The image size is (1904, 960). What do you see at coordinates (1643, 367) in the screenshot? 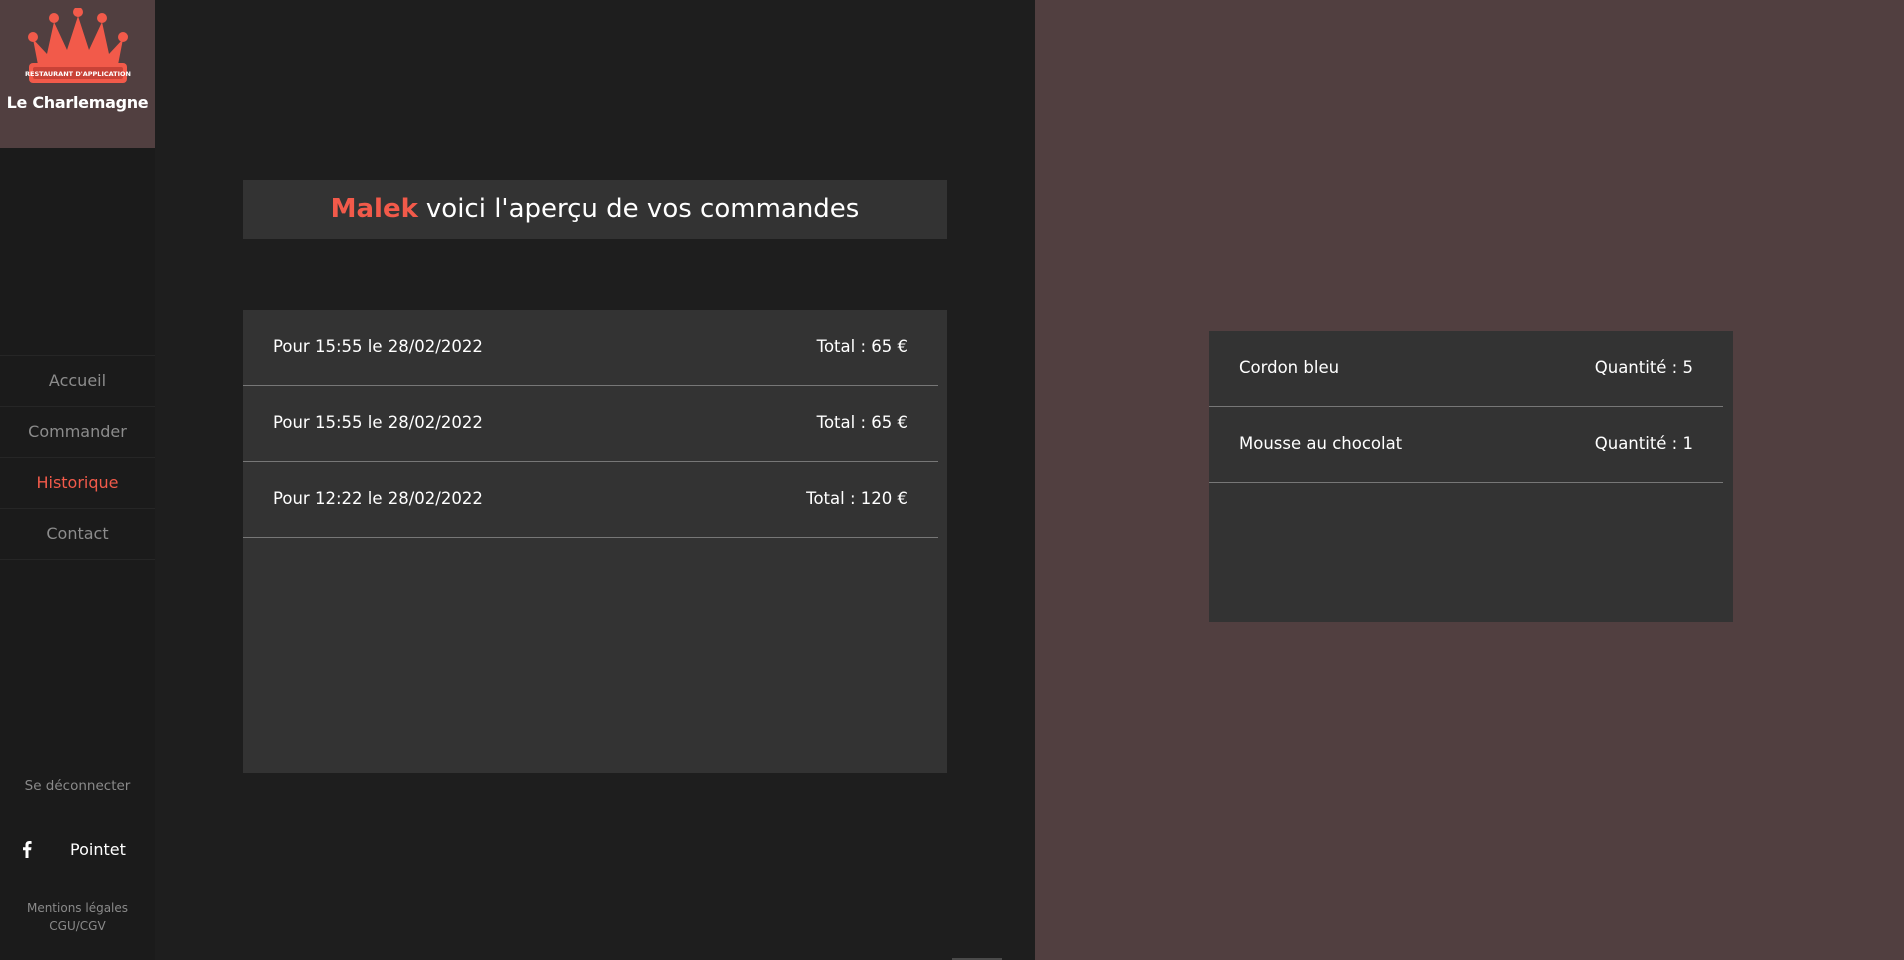
I see `dish-quantity: Quantité : 5` at bounding box center [1643, 367].